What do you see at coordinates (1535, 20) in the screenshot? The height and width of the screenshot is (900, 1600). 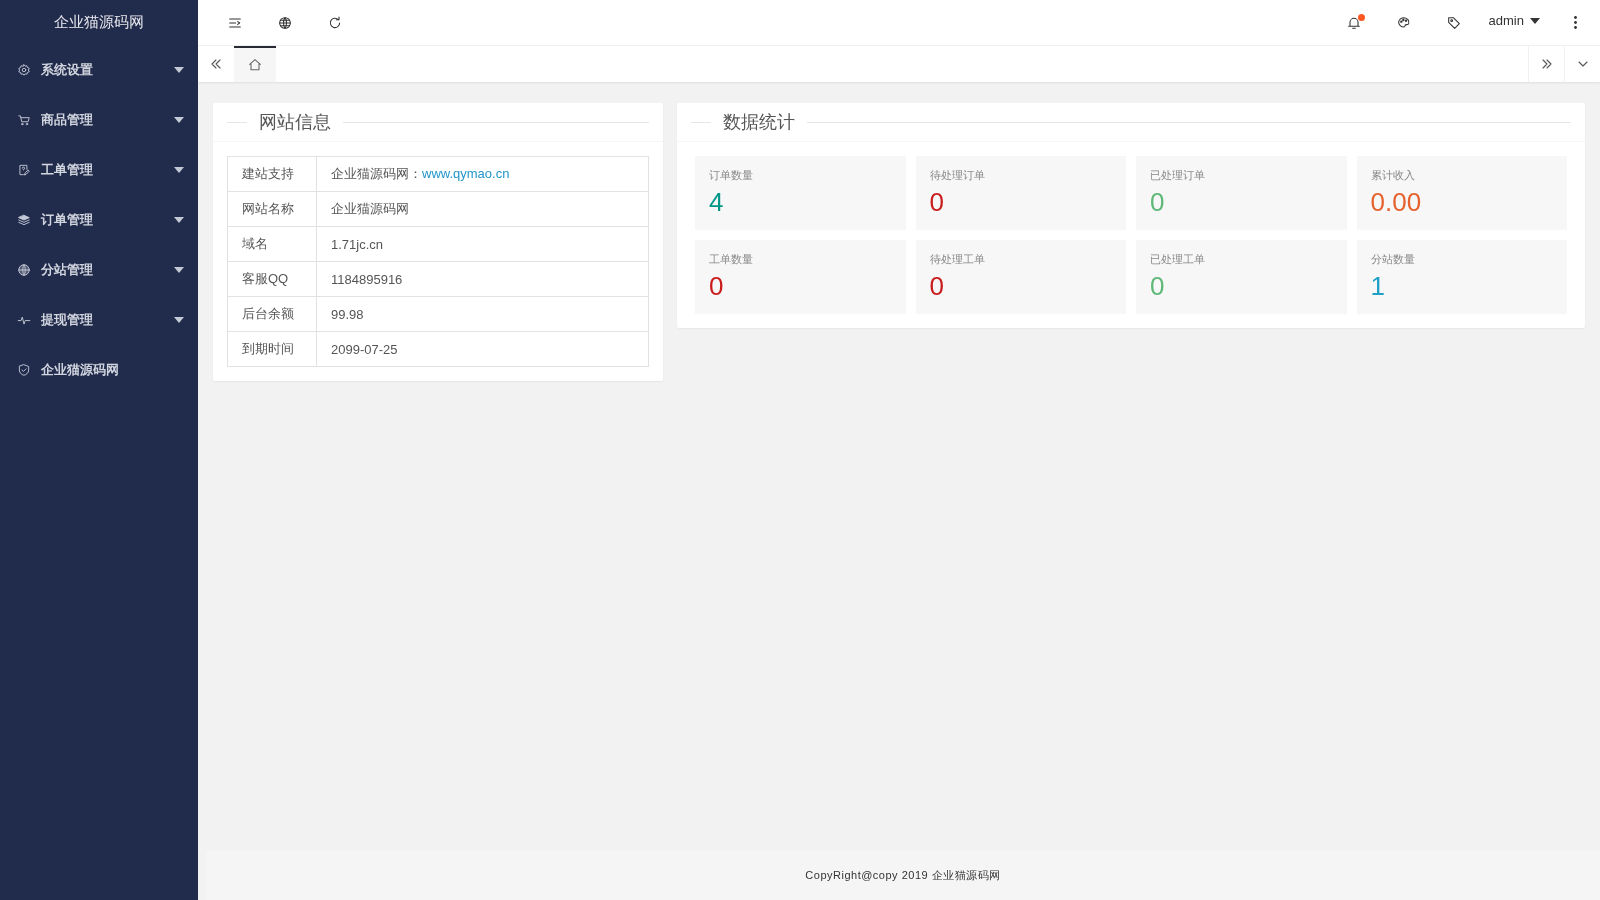 I see `caret-icon` at bounding box center [1535, 20].